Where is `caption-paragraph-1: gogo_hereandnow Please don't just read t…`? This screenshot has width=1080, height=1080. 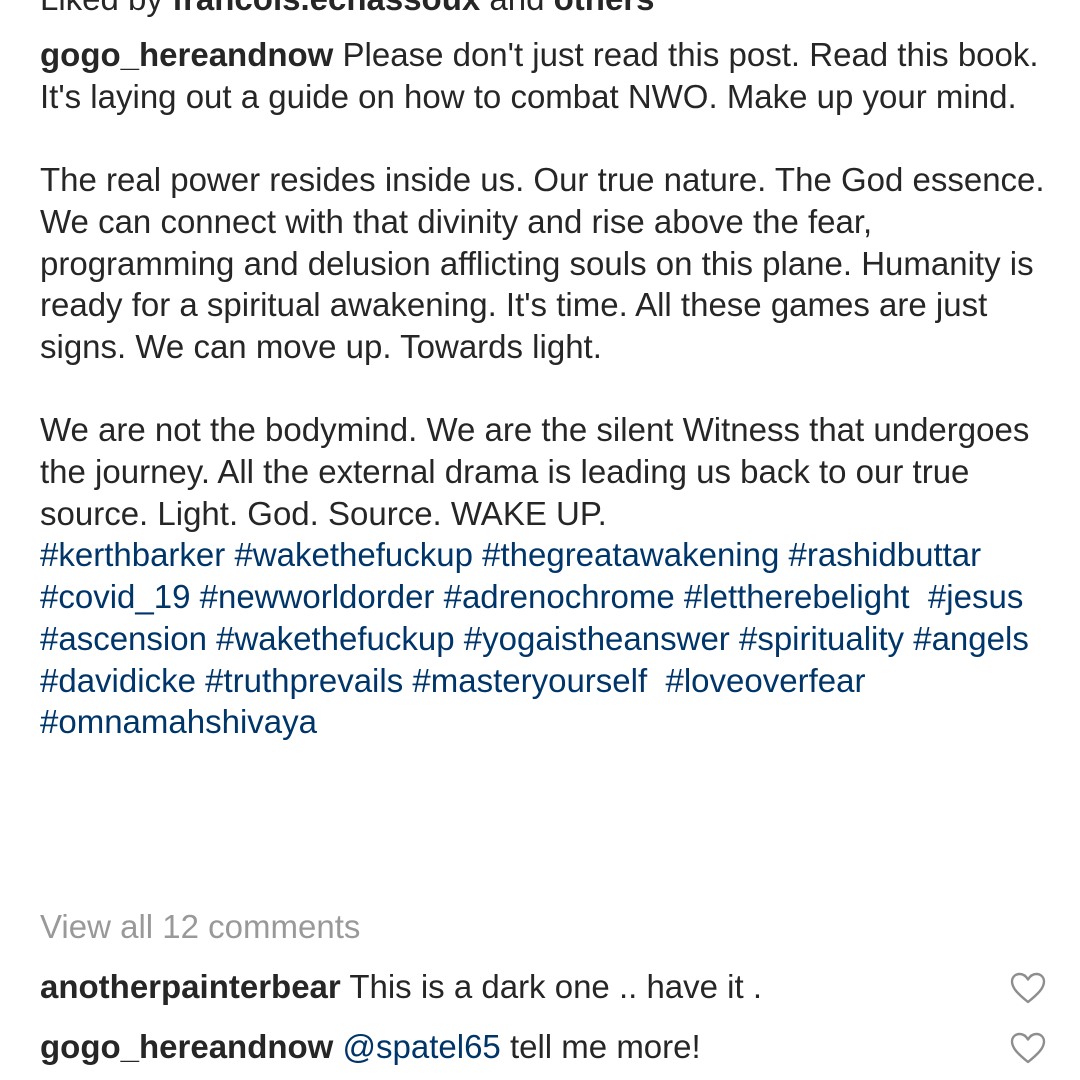 caption-paragraph-1: gogo_hereandnow Please don't just read t… is located at coordinates (545, 75).